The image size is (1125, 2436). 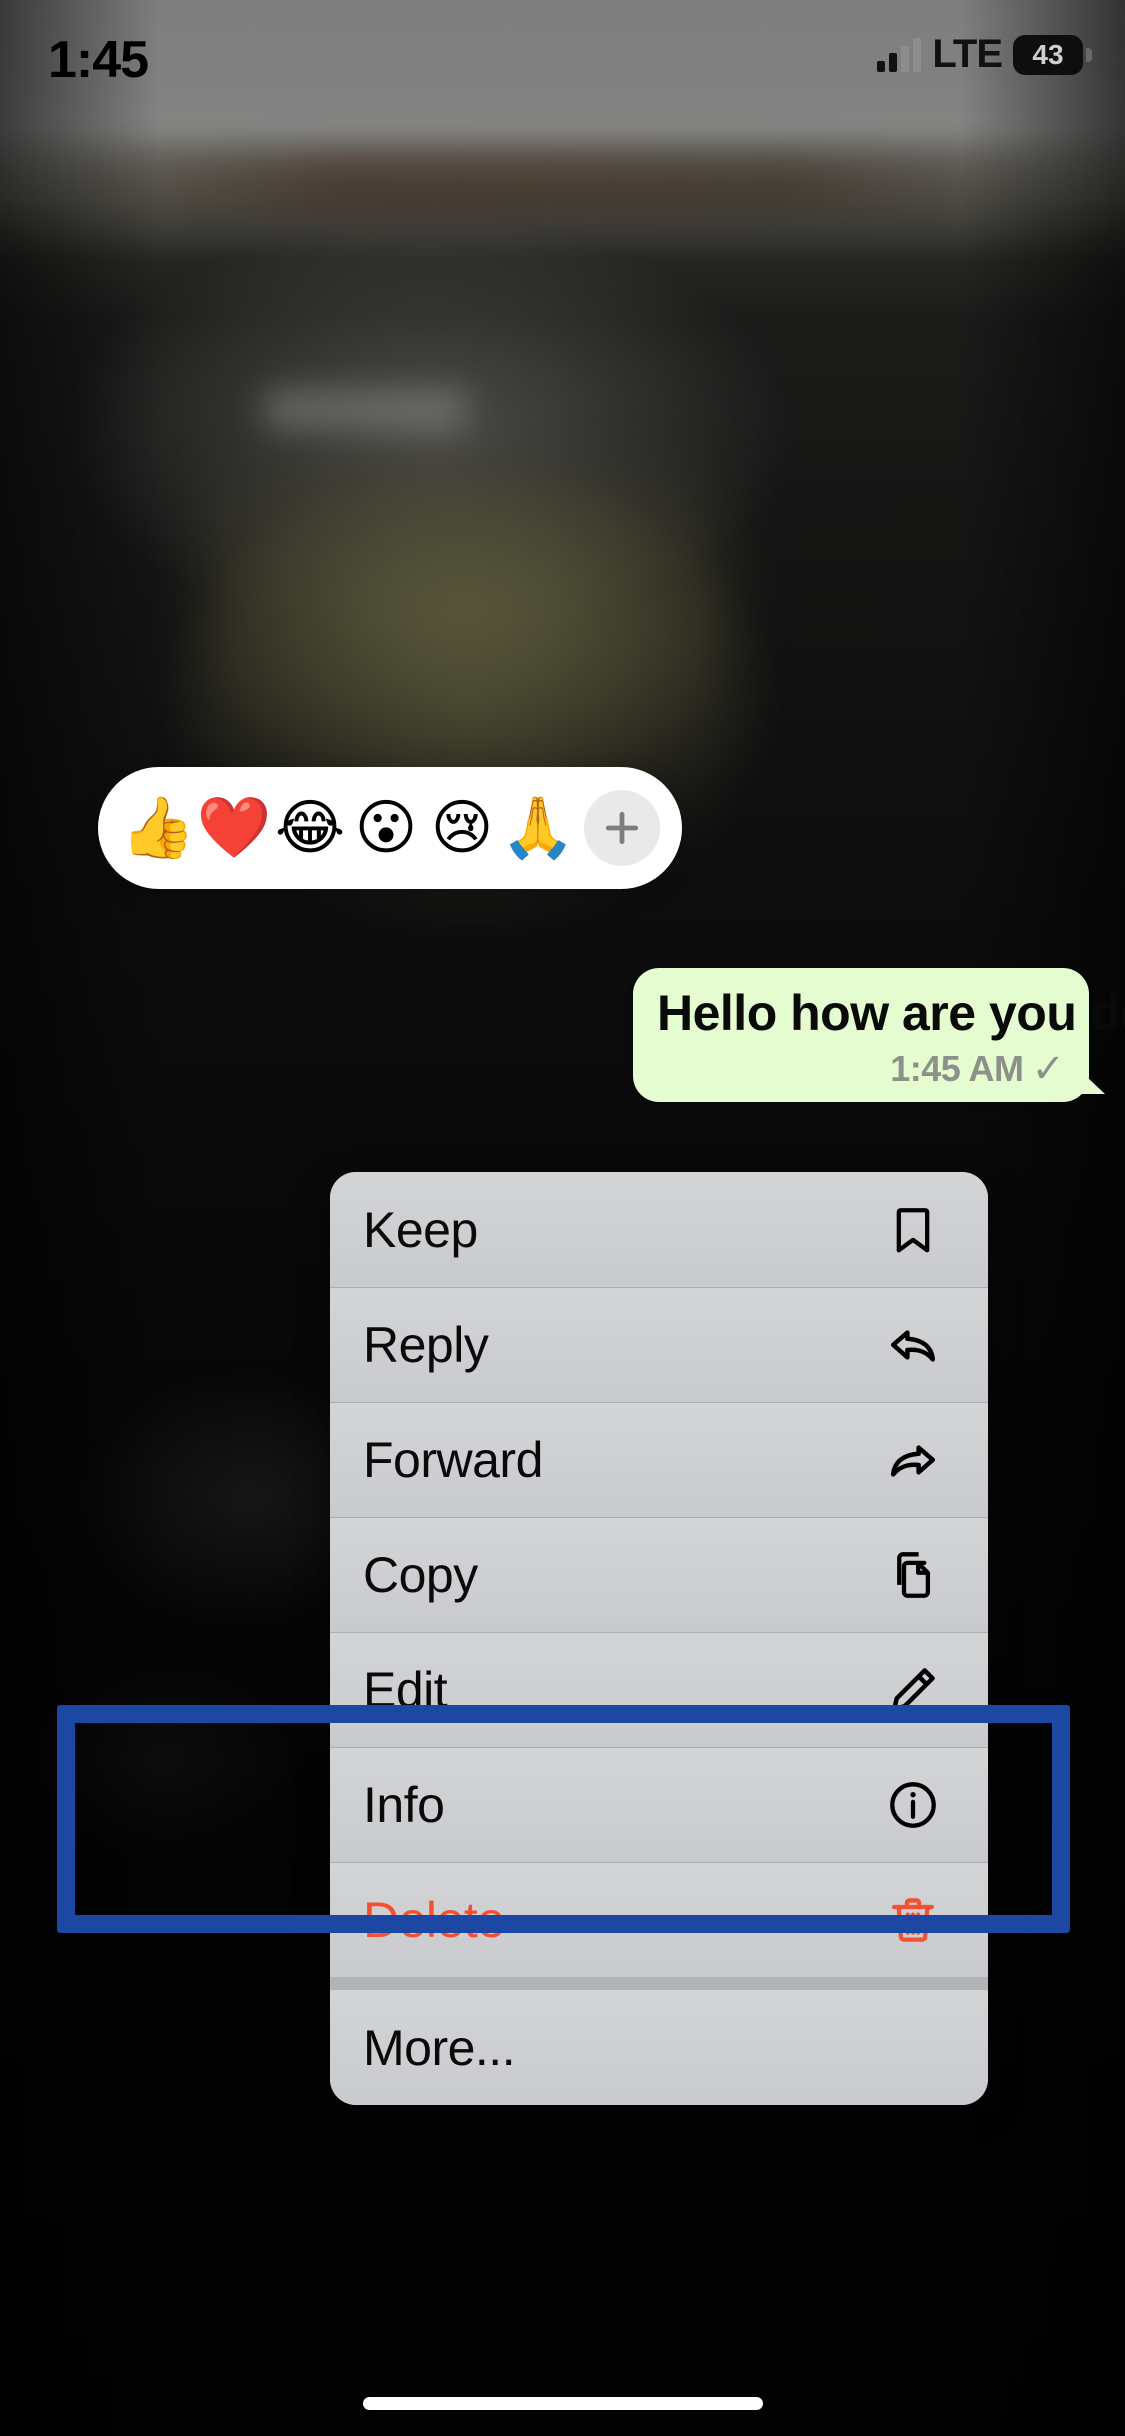 I want to click on context-menu-item-info: Info, so click(x=659, y=1804).